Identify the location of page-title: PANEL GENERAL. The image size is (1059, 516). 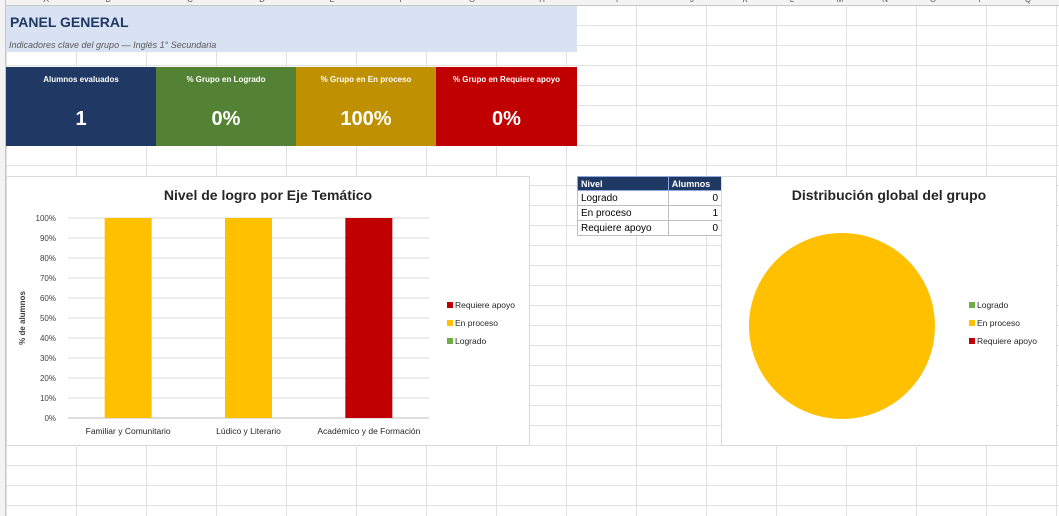
(69, 22).